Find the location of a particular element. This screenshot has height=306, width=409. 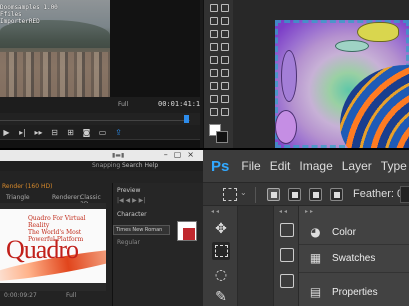

character-panel-title: Character is located at coordinates (132, 214).